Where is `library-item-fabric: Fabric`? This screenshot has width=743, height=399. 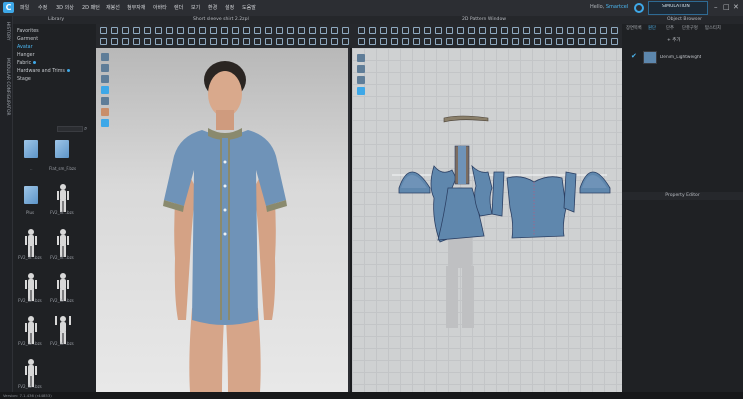 library-item-fabric: Fabric is located at coordinates (27, 63).